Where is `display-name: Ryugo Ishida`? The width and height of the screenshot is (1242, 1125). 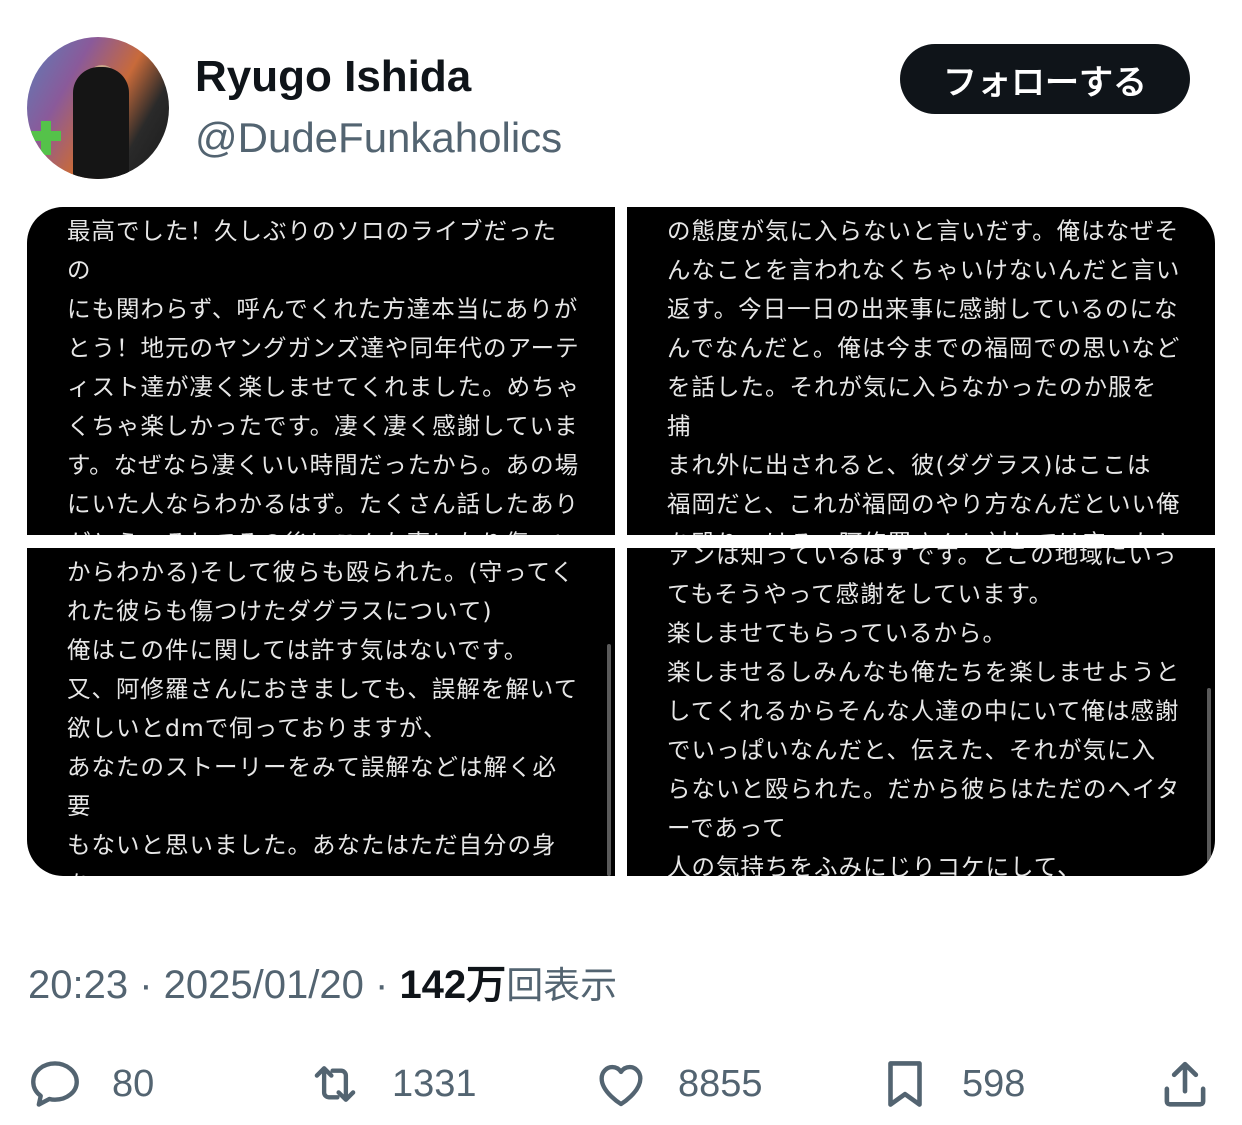 display-name: Ryugo Ishida is located at coordinates (333, 77).